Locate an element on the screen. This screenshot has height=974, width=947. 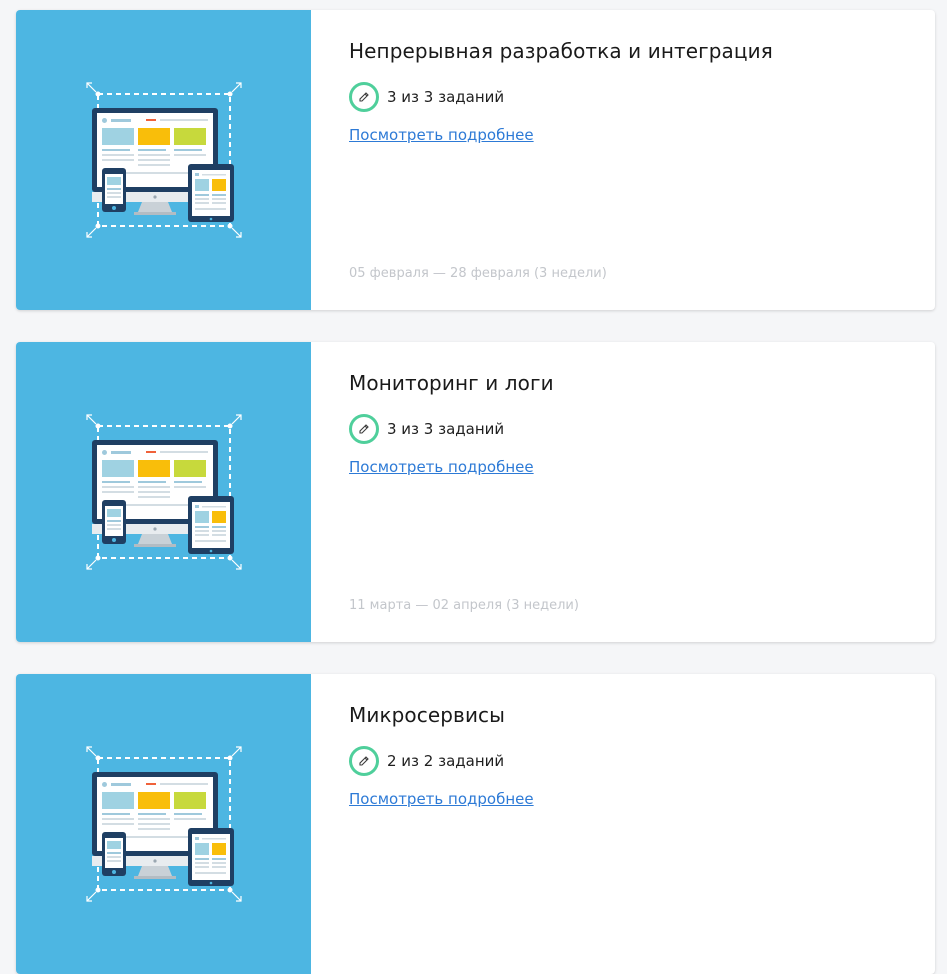
task-progress: 2 из 2 заданий is located at coordinates (426, 761).